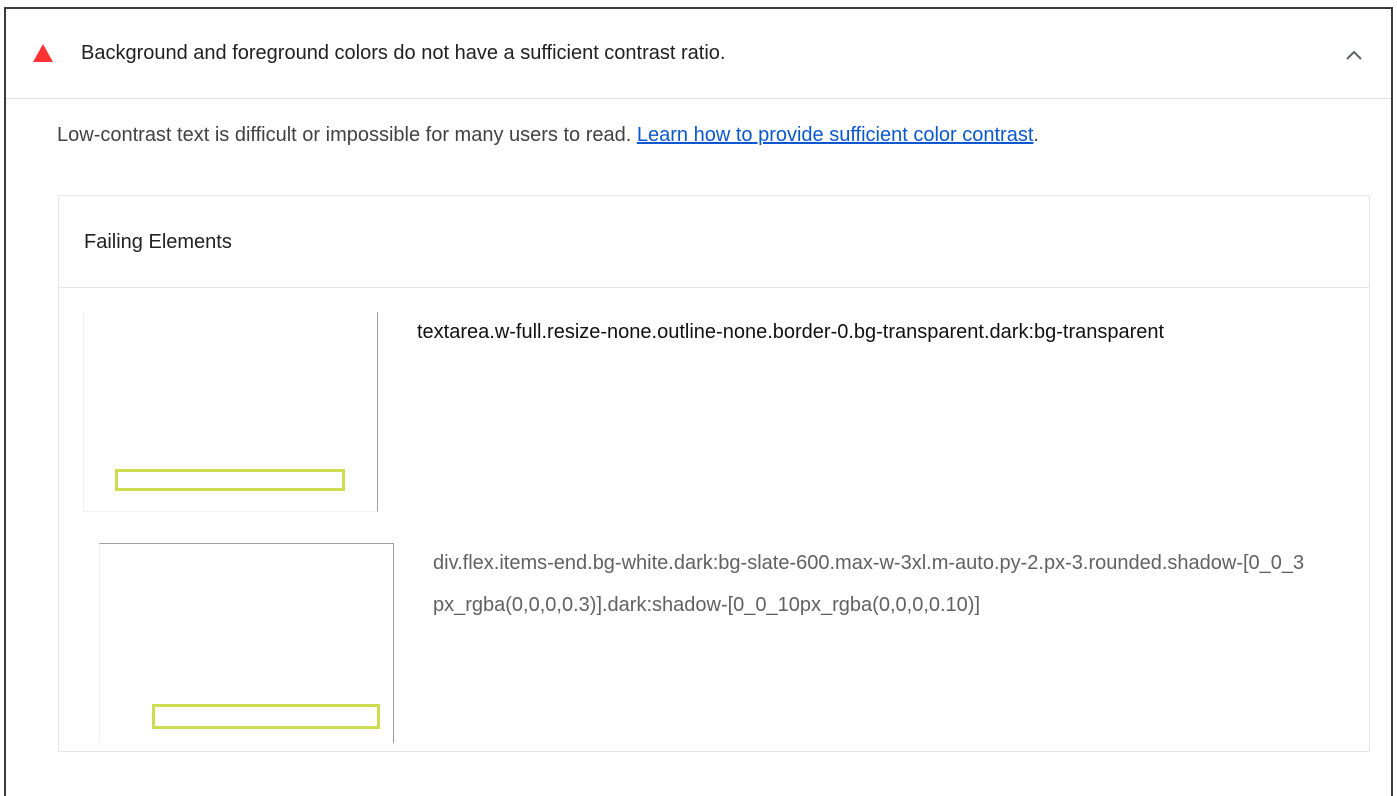 The image size is (1397, 796). Describe the element at coordinates (714, 242) in the screenshot. I see `table-header: Failing Elements` at that location.